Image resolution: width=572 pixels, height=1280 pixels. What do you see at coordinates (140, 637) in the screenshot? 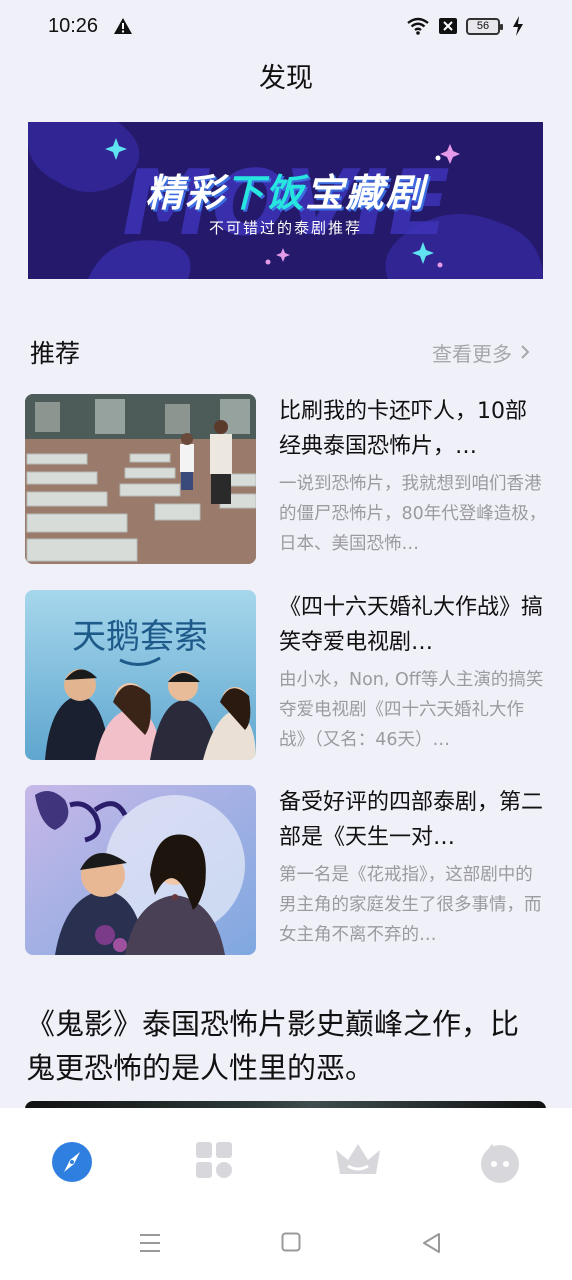
I see `thumbnail-caption: 天鹅套索` at bounding box center [140, 637].